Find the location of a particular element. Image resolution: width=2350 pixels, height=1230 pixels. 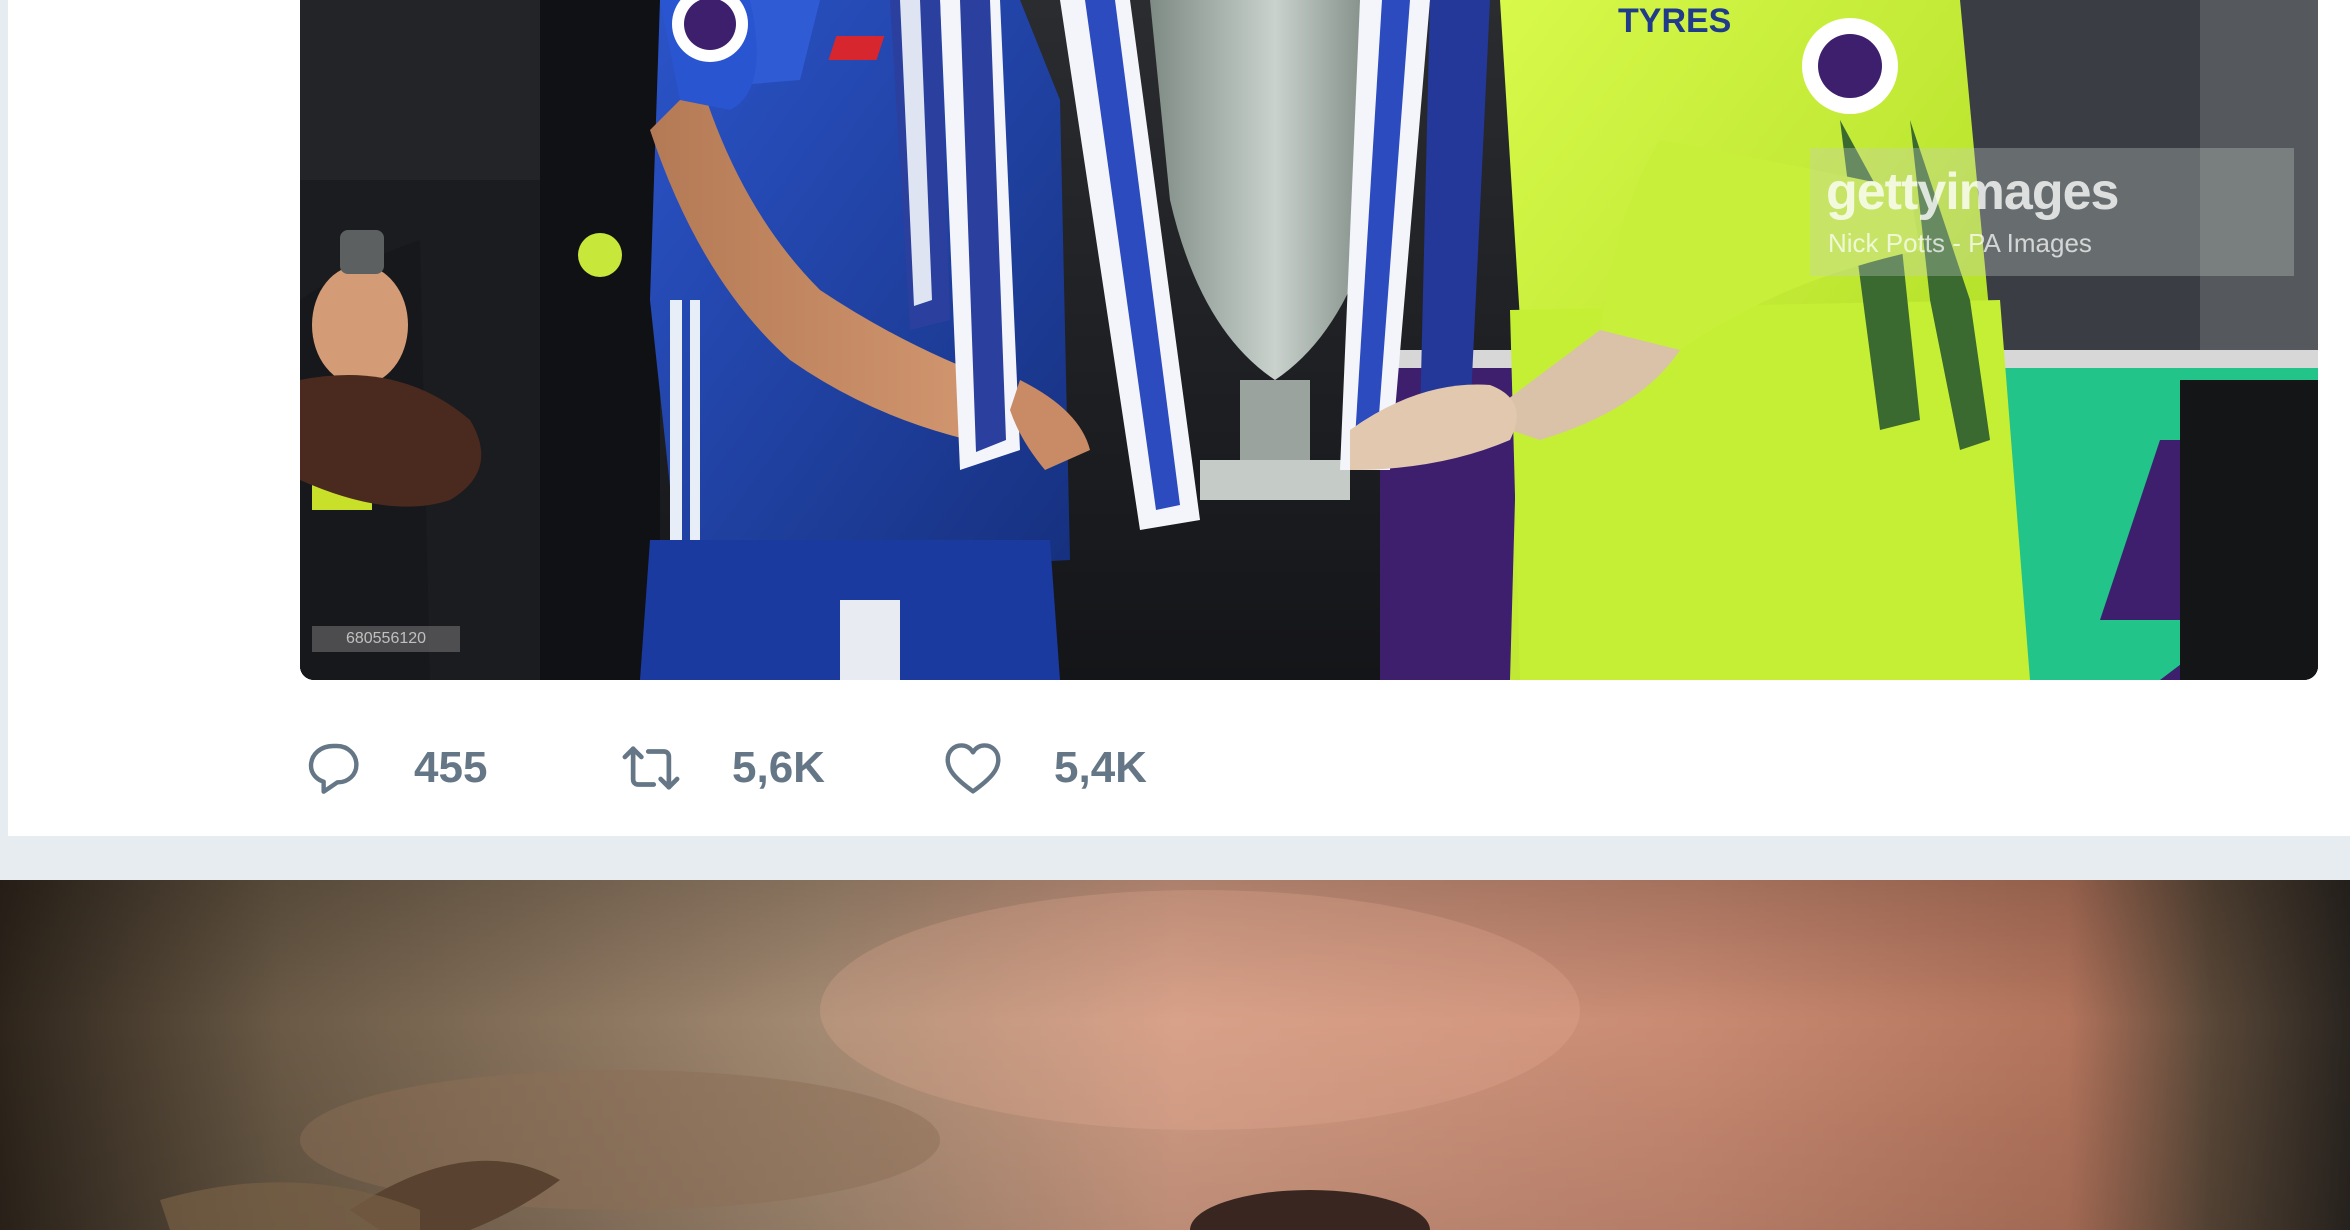

getty-watermark: gettyimages Nick Potts - PA Images is located at coordinates (2052, 212).